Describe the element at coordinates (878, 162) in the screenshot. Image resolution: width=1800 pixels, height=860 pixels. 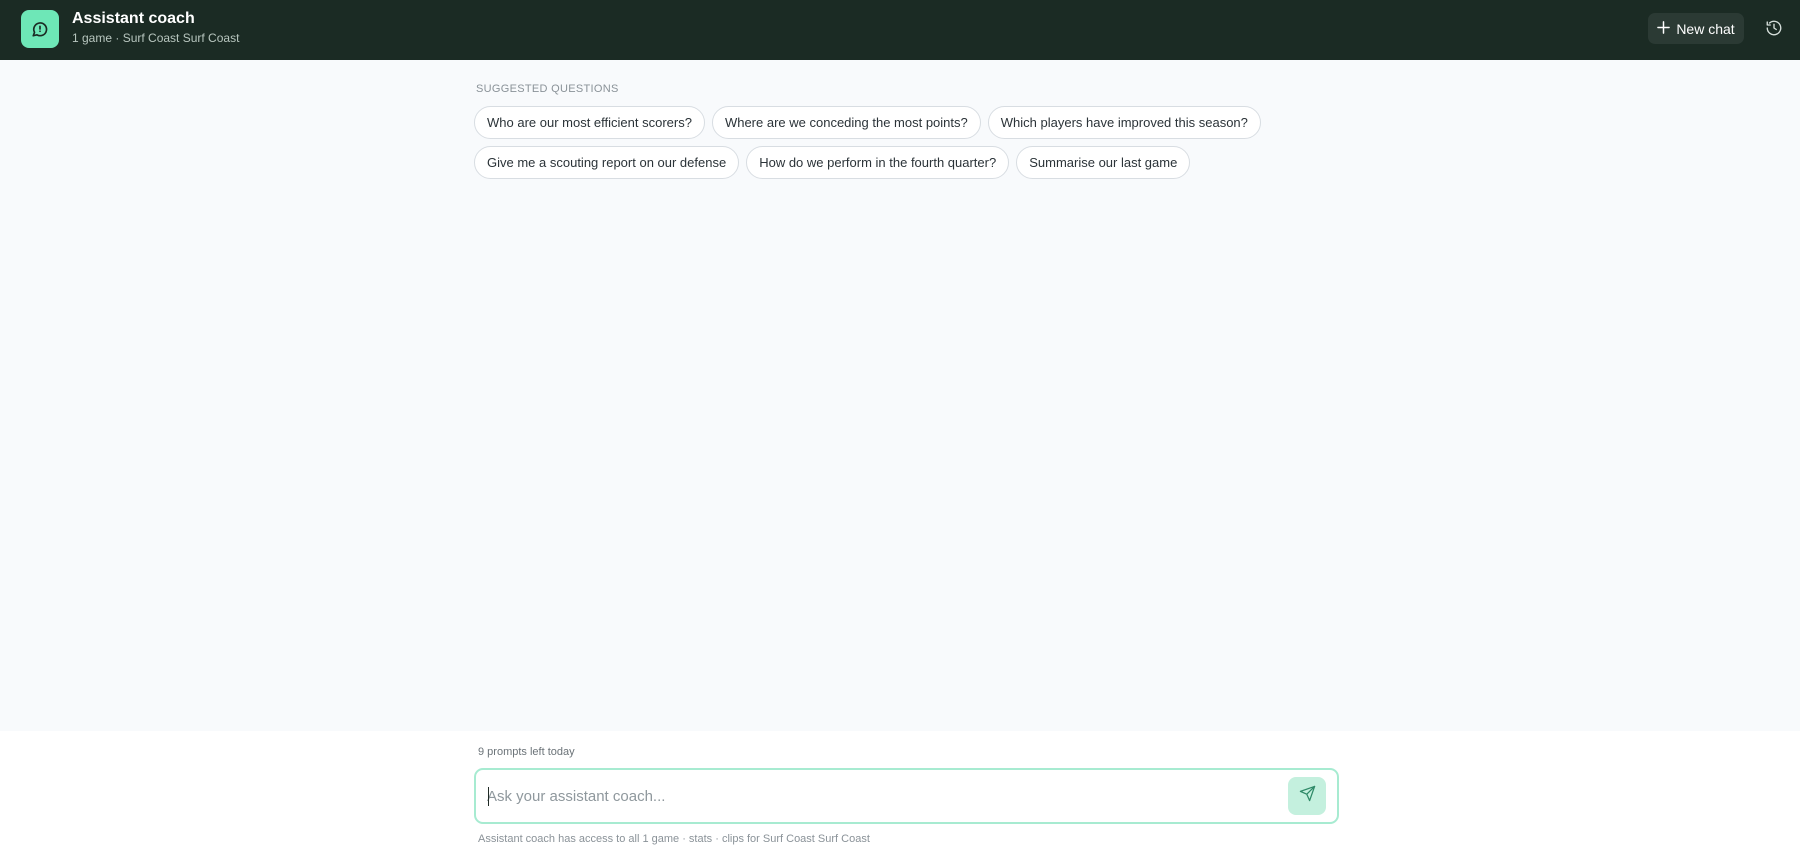
I see `suggestion-chip: How do we perform in the fourth quarter?` at that location.